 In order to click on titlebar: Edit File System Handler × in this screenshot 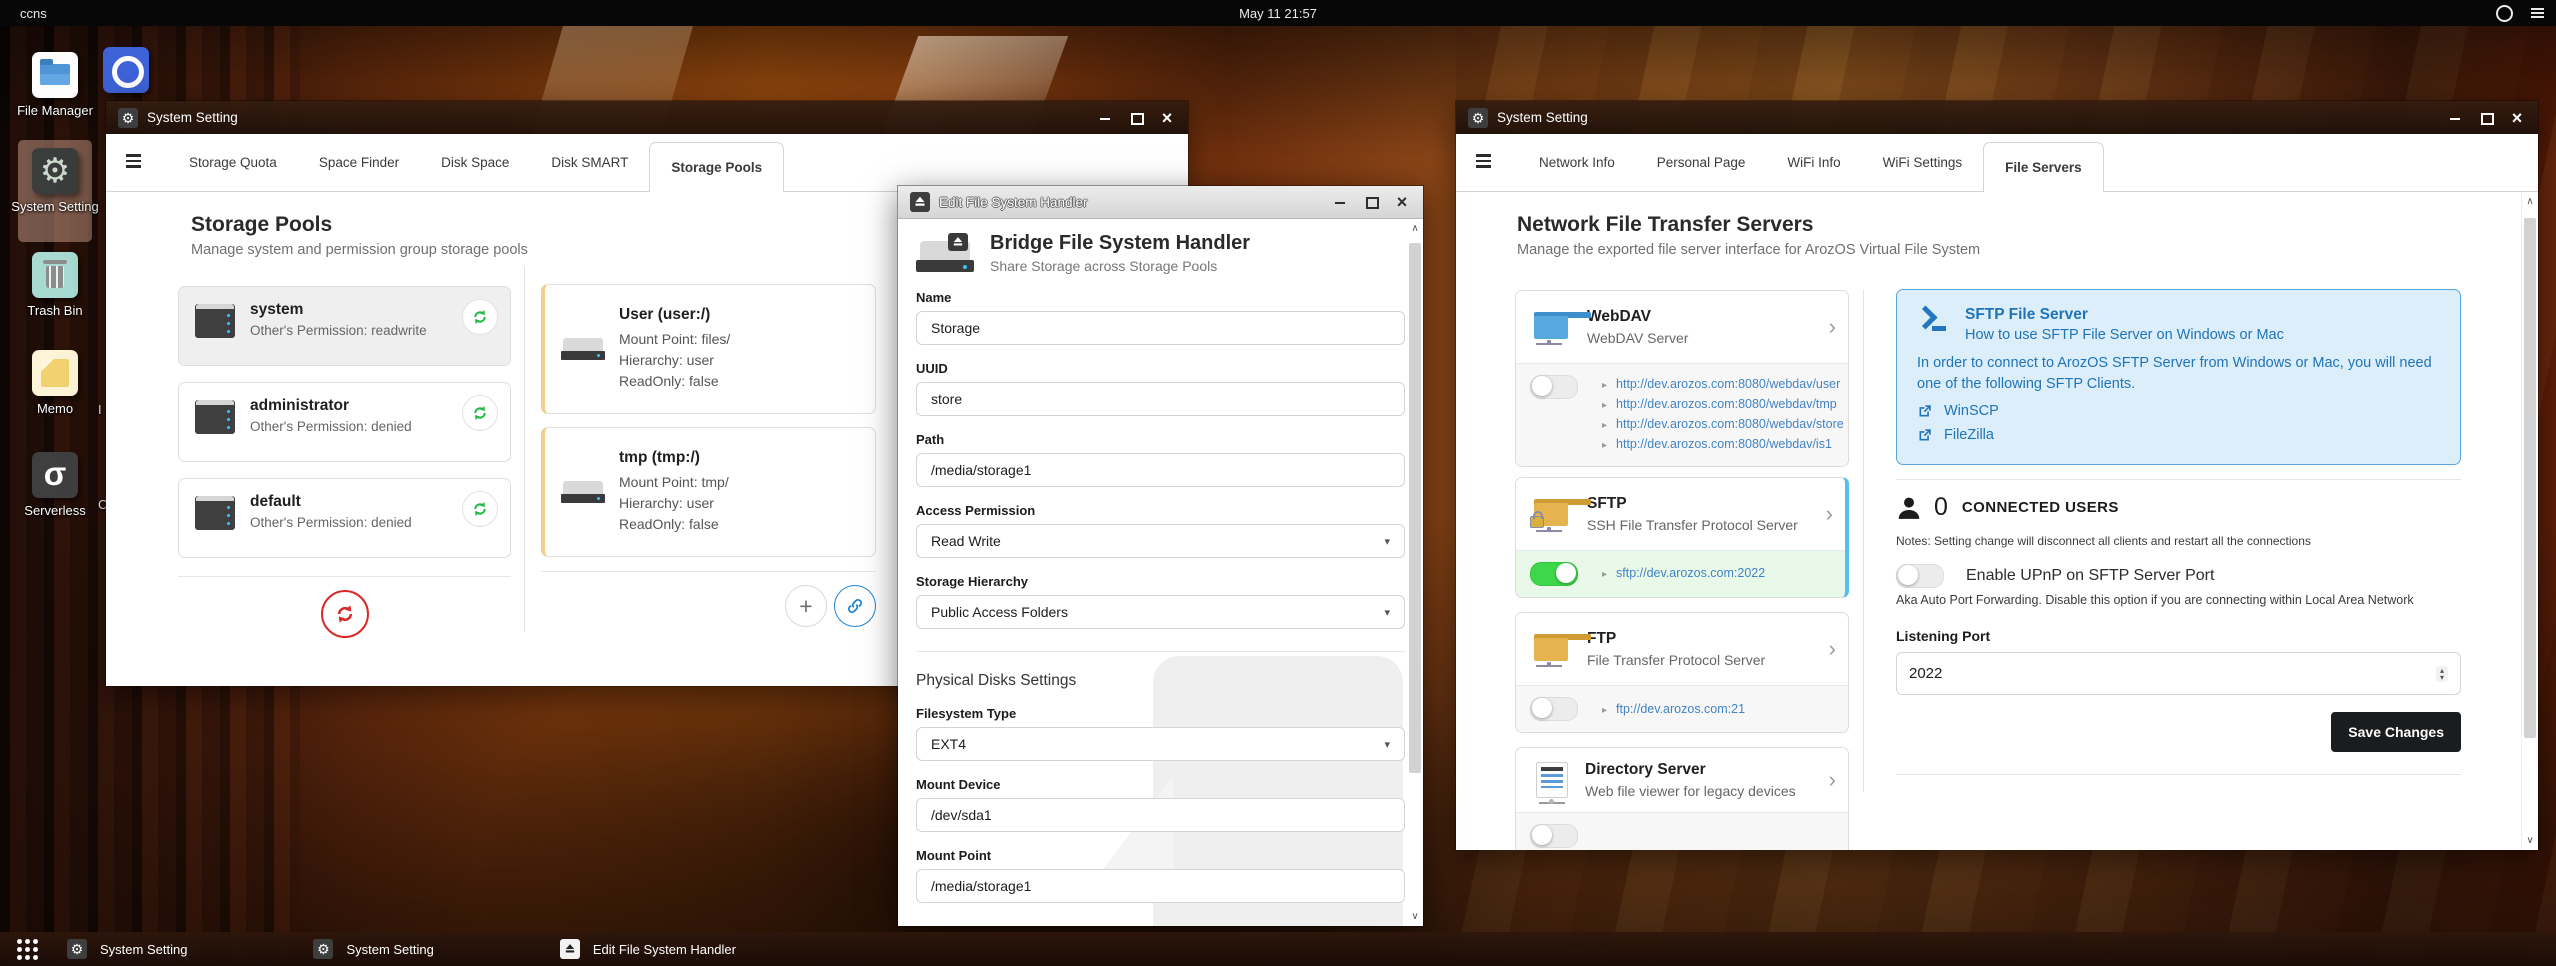, I will do `click(1160, 202)`.